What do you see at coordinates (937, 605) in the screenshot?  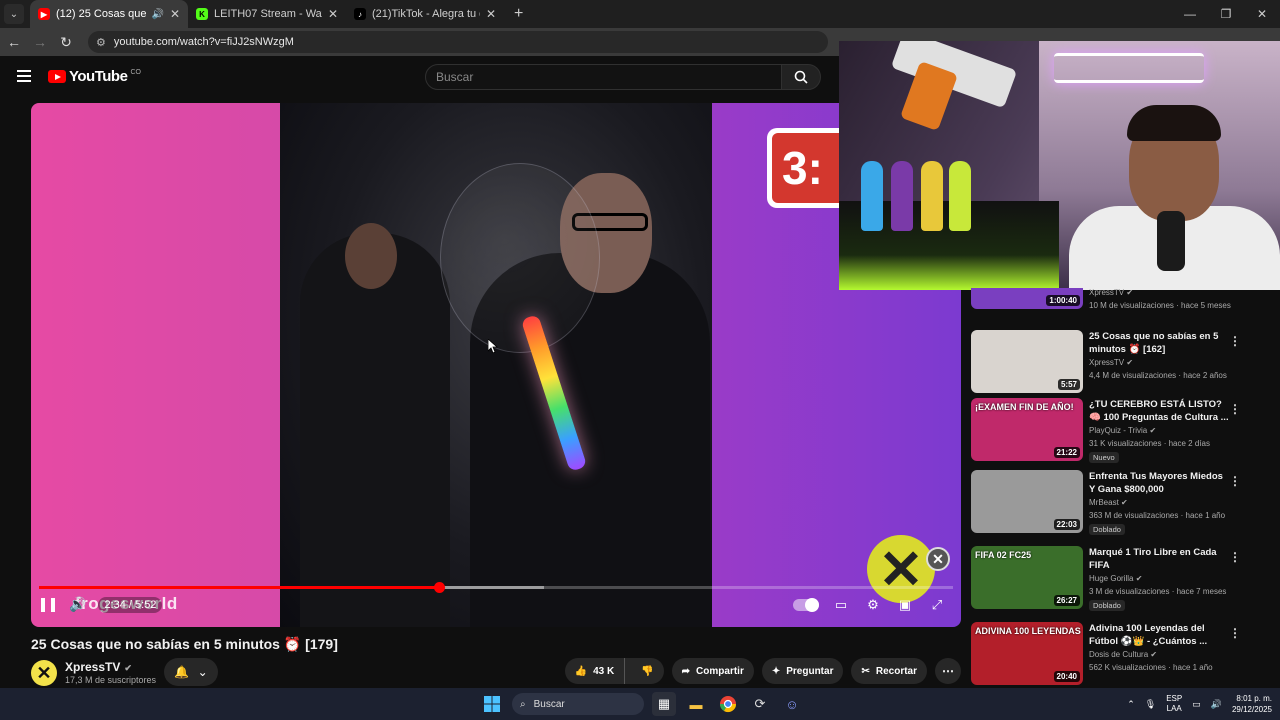 I see `fullscreen-icon: ⤢` at bounding box center [937, 605].